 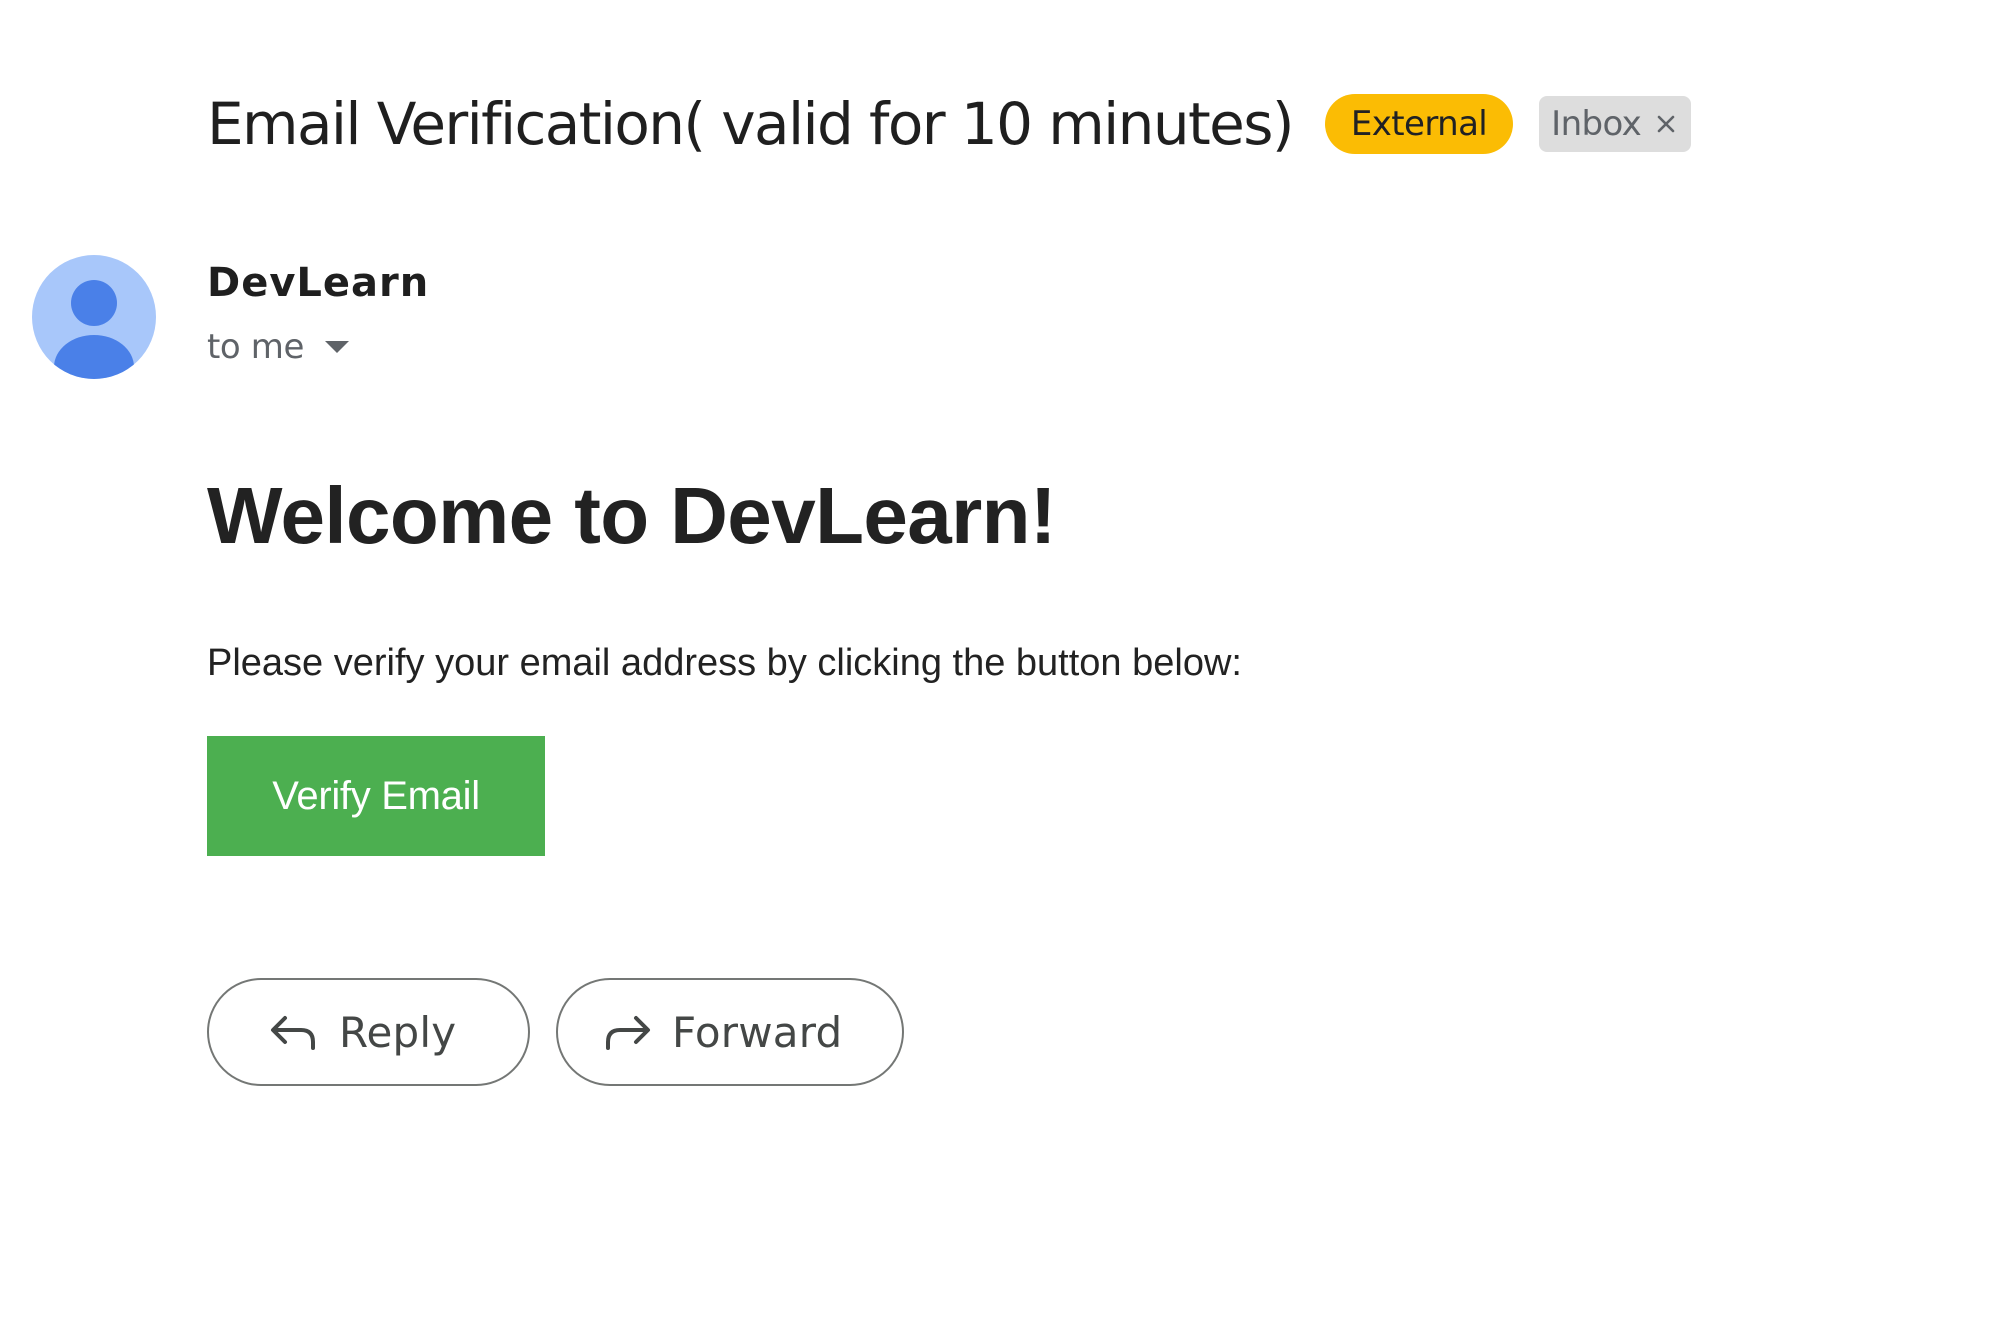 I want to click on reply-button: Reply, so click(x=368, y=1032).